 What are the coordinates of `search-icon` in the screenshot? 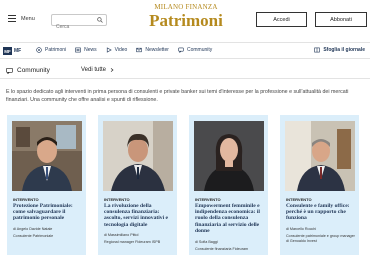 It's located at (100, 20).